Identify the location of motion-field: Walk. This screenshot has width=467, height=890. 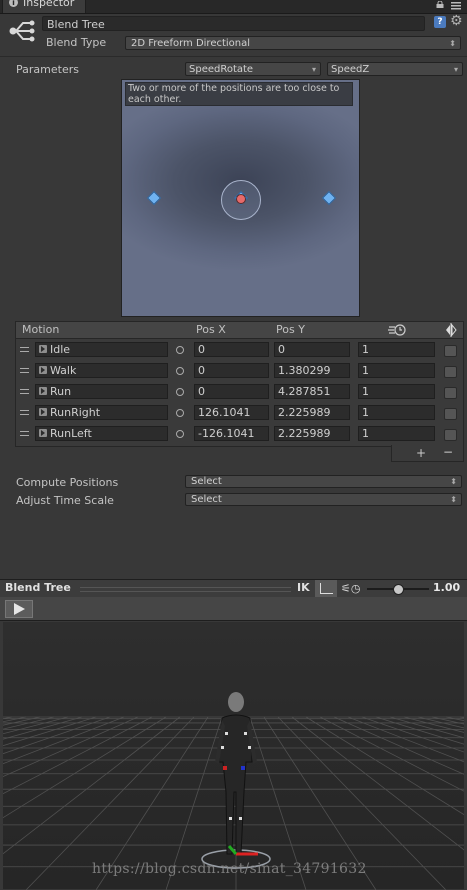
(101, 370).